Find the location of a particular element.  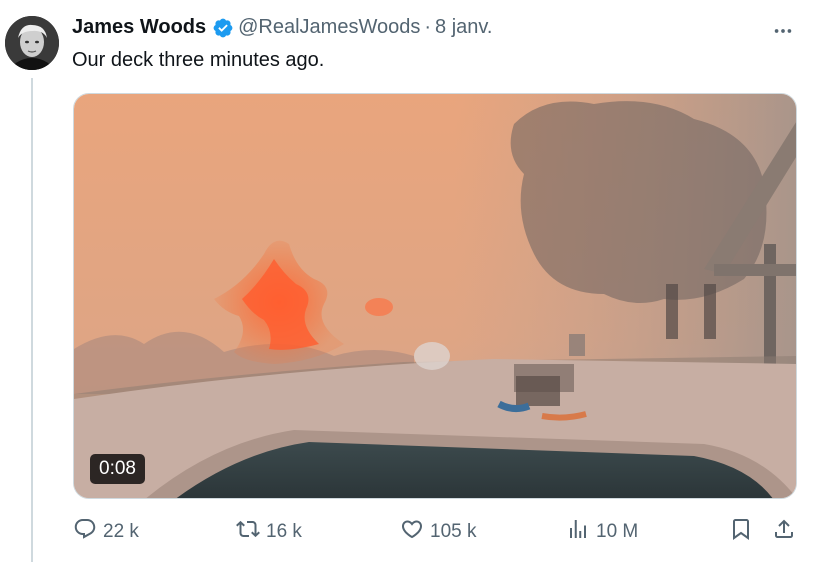

author-handle: @RealJamesWoods is located at coordinates (329, 27).